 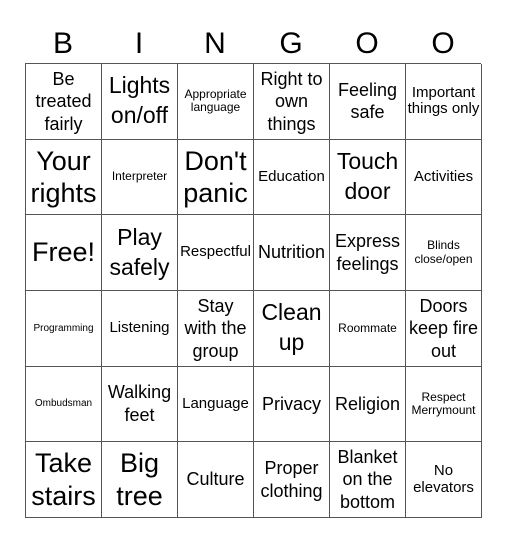 I want to click on bingo-cell-text: Activities, so click(x=443, y=176).